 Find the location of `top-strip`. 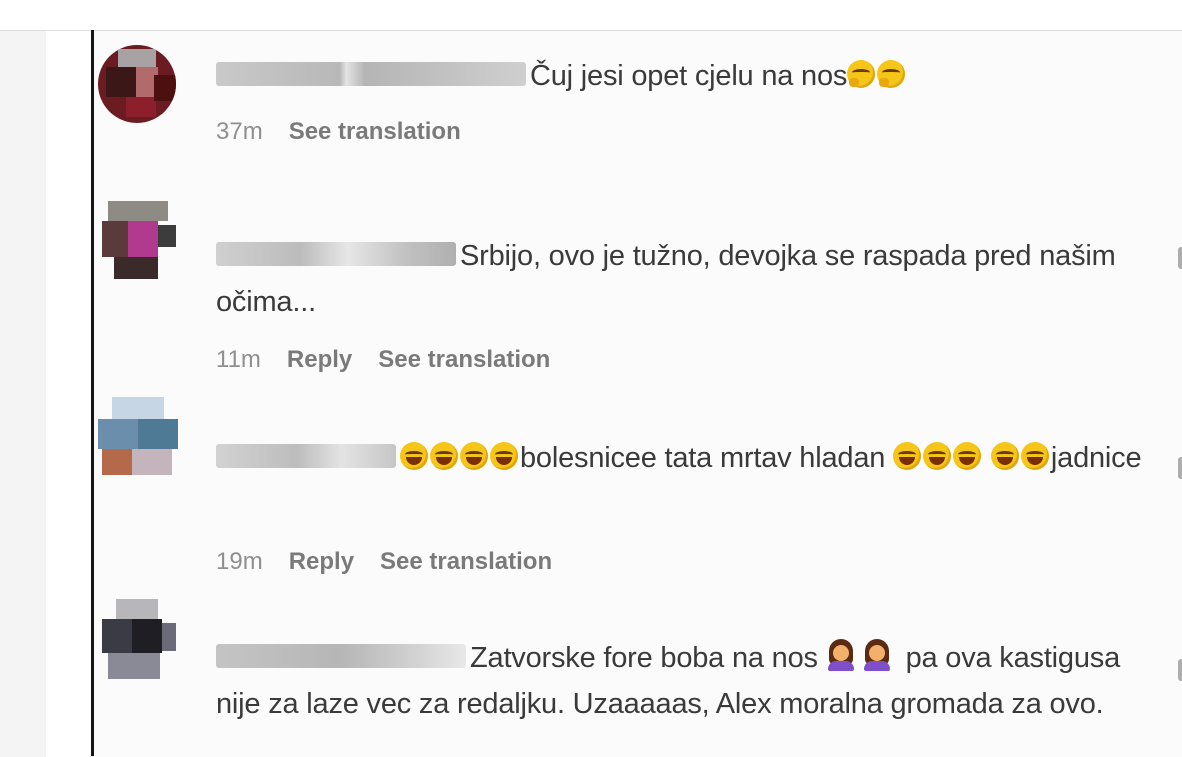

top-strip is located at coordinates (591, 15).